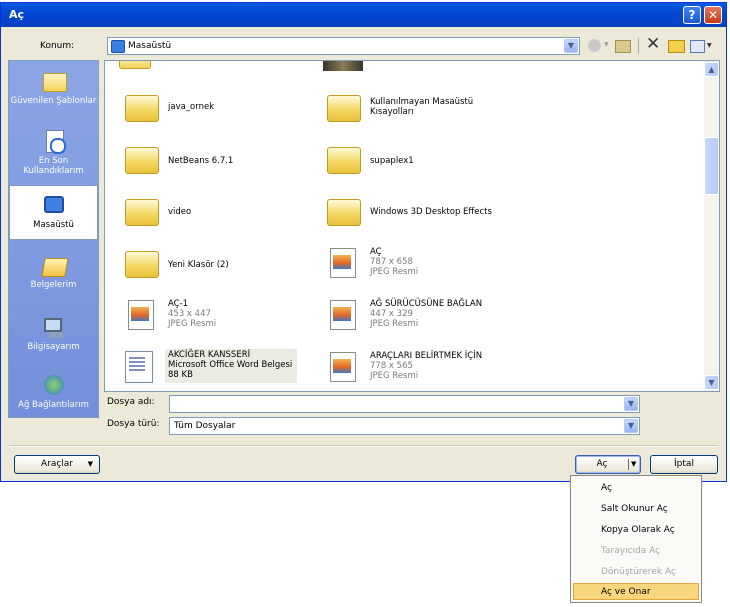 Image resolution: width=730 pixels, height=607 pixels. I want to click on filetype-label: Dosya türü:, so click(133, 424).